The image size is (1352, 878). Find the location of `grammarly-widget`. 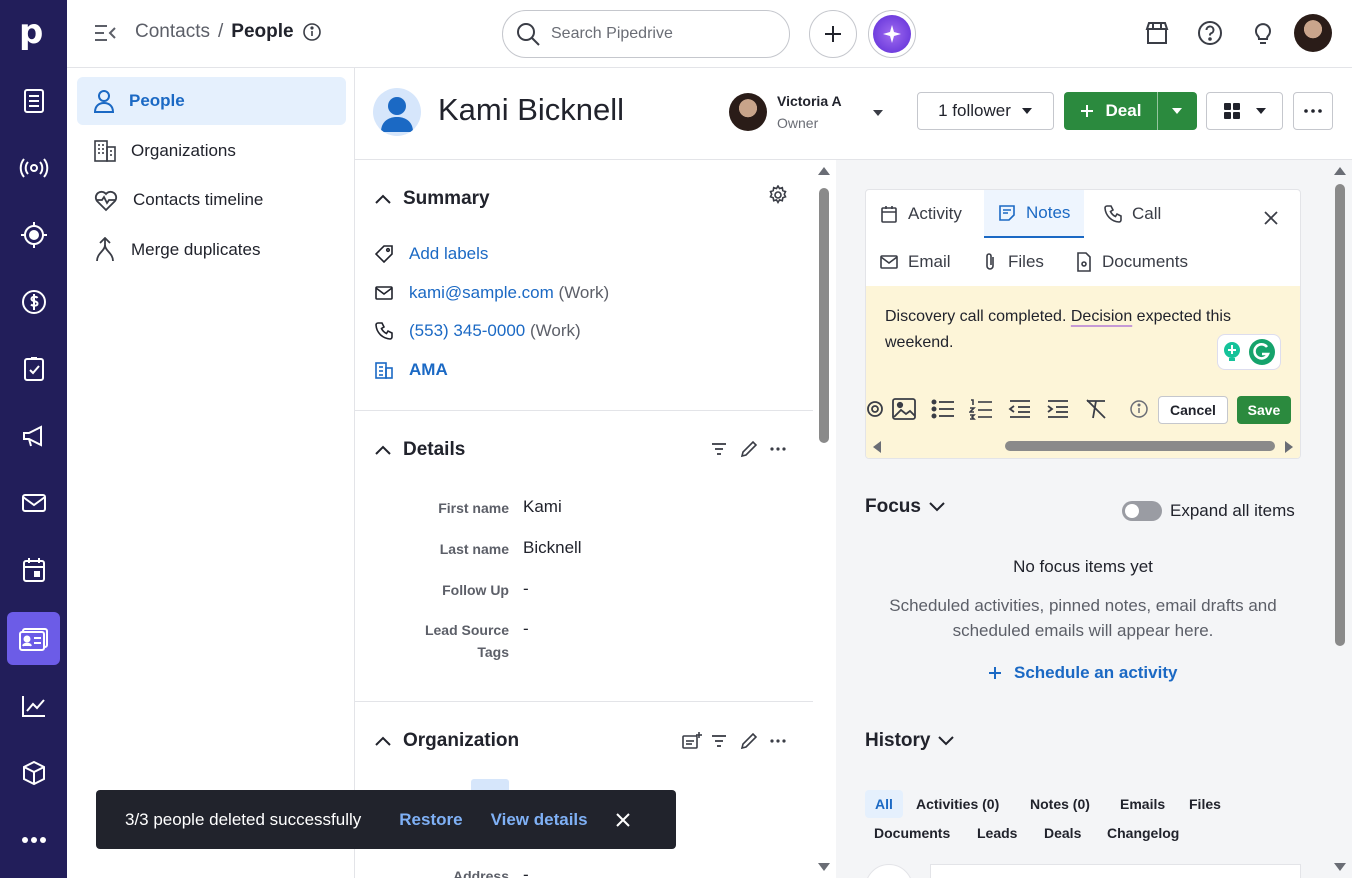

grammarly-widget is located at coordinates (1249, 352).